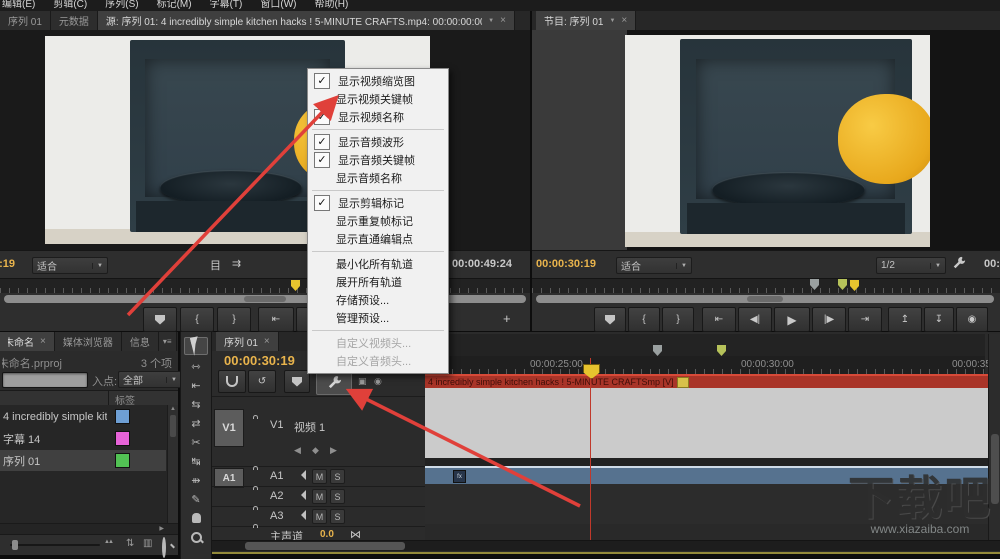  What do you see at coordinates (276, 516) in the screenshot?
I see `audio-track-label: A3` at bounding box center [276, 516].